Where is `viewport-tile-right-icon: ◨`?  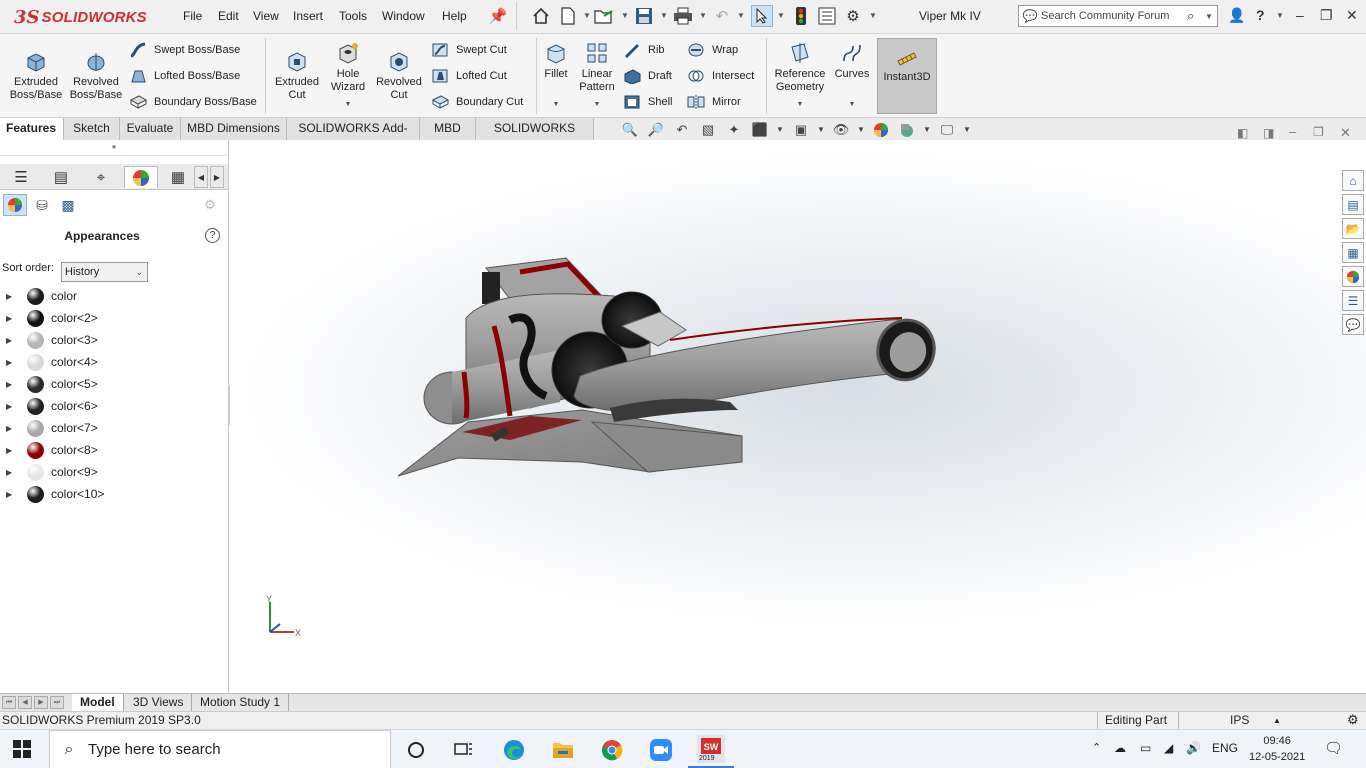
viewport-tile-right-icon: ◨ is located at coordinates (1268, 133).